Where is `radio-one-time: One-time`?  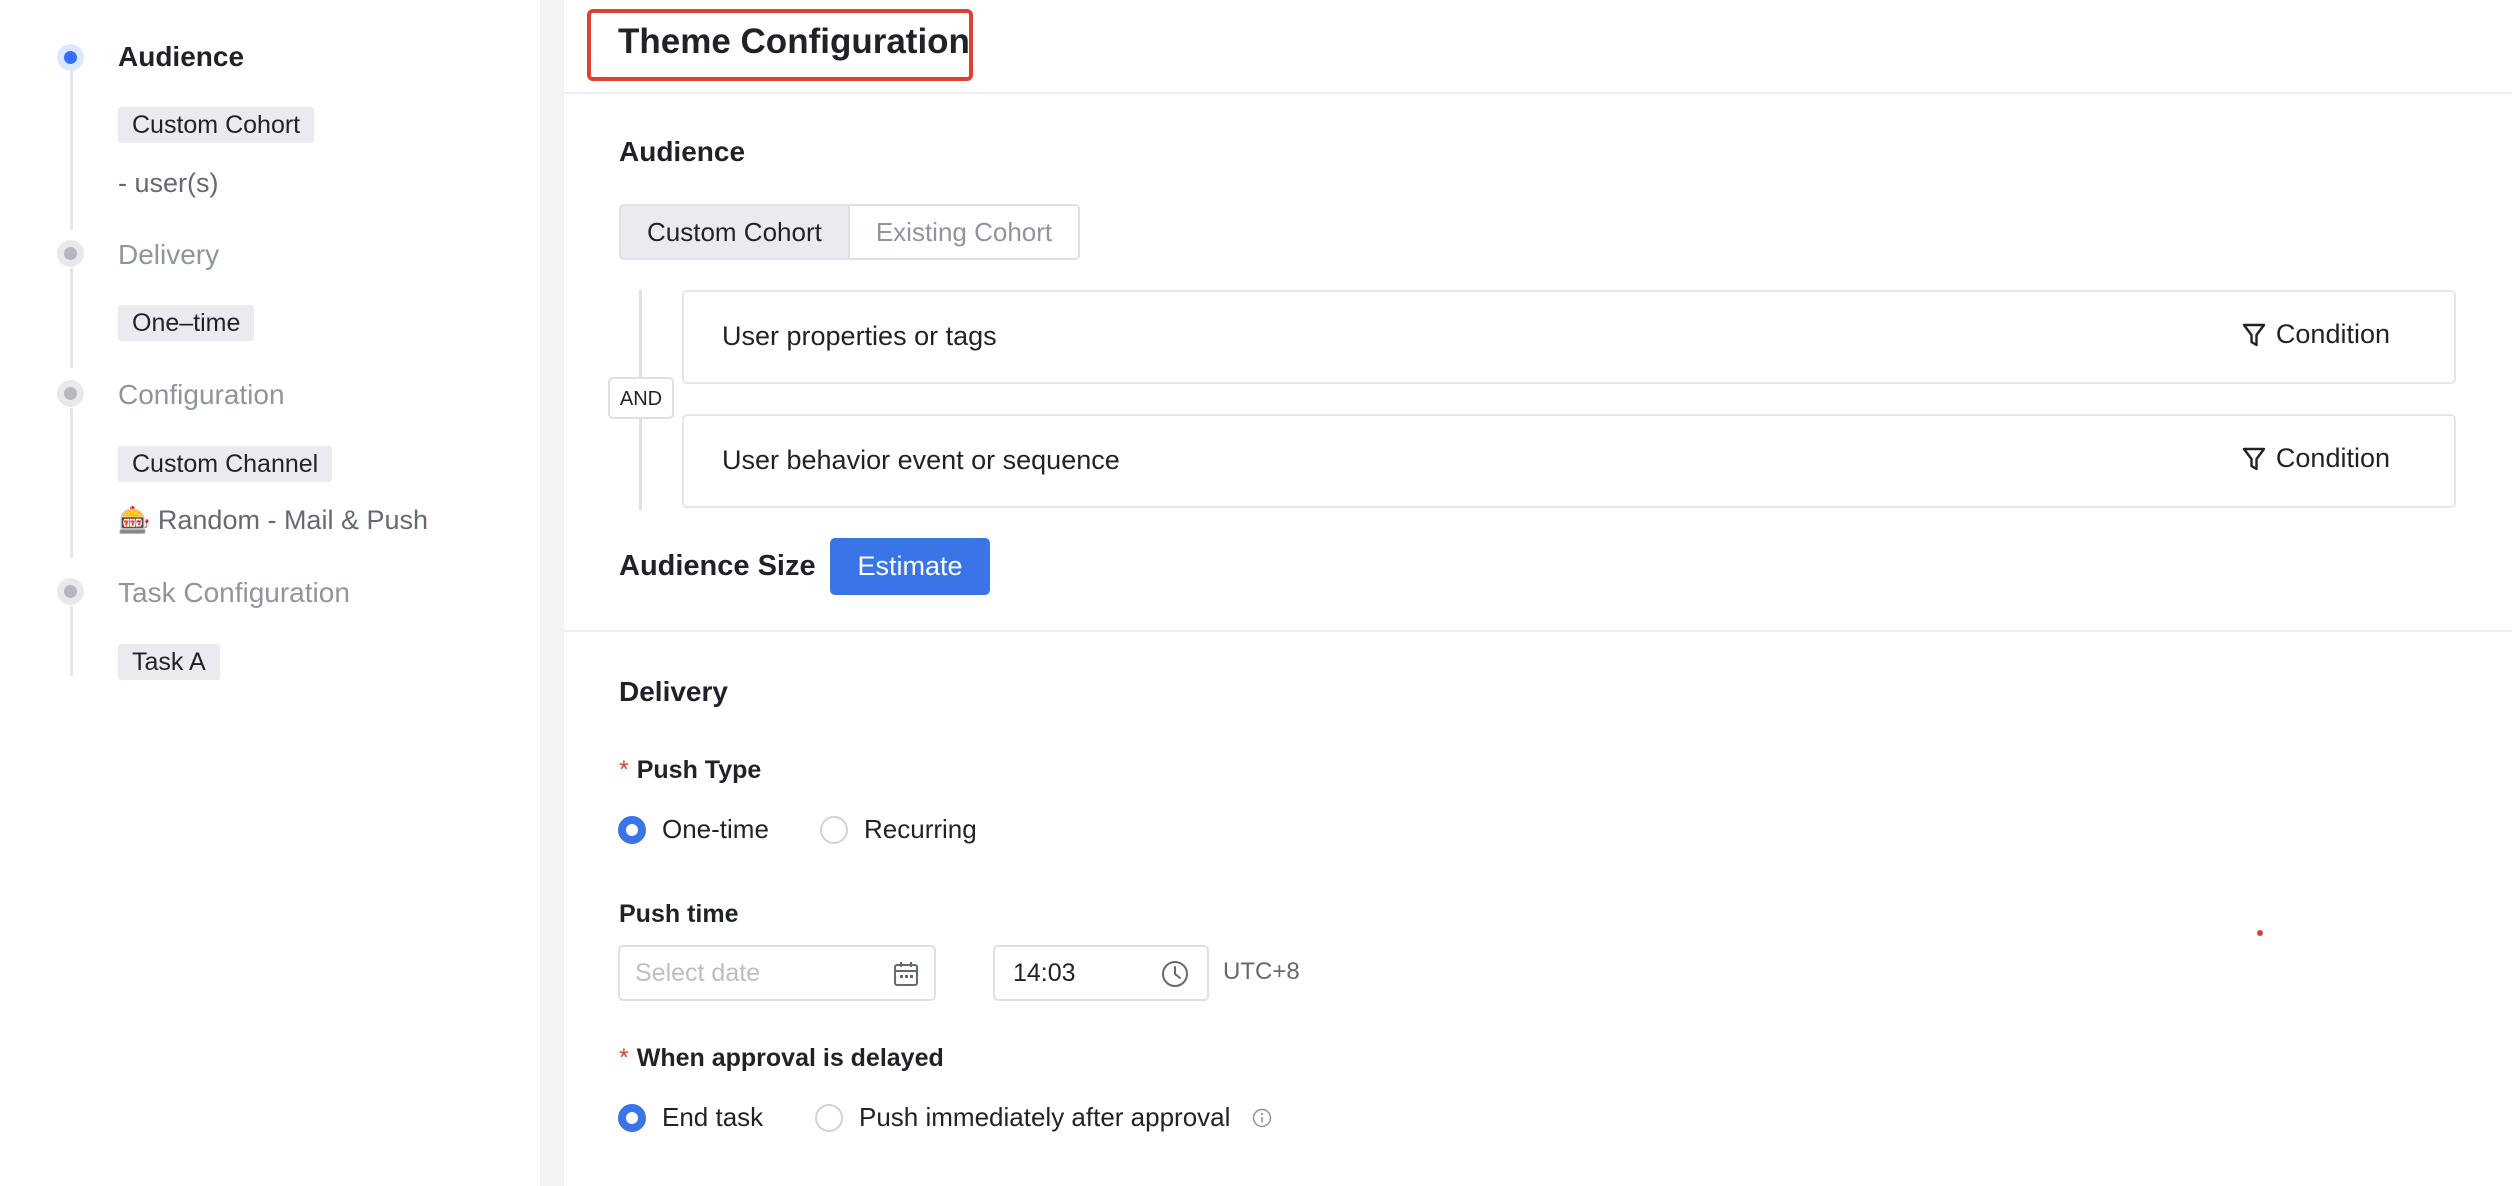
radio-one-time: One-time is located at coordinates (693, 829).